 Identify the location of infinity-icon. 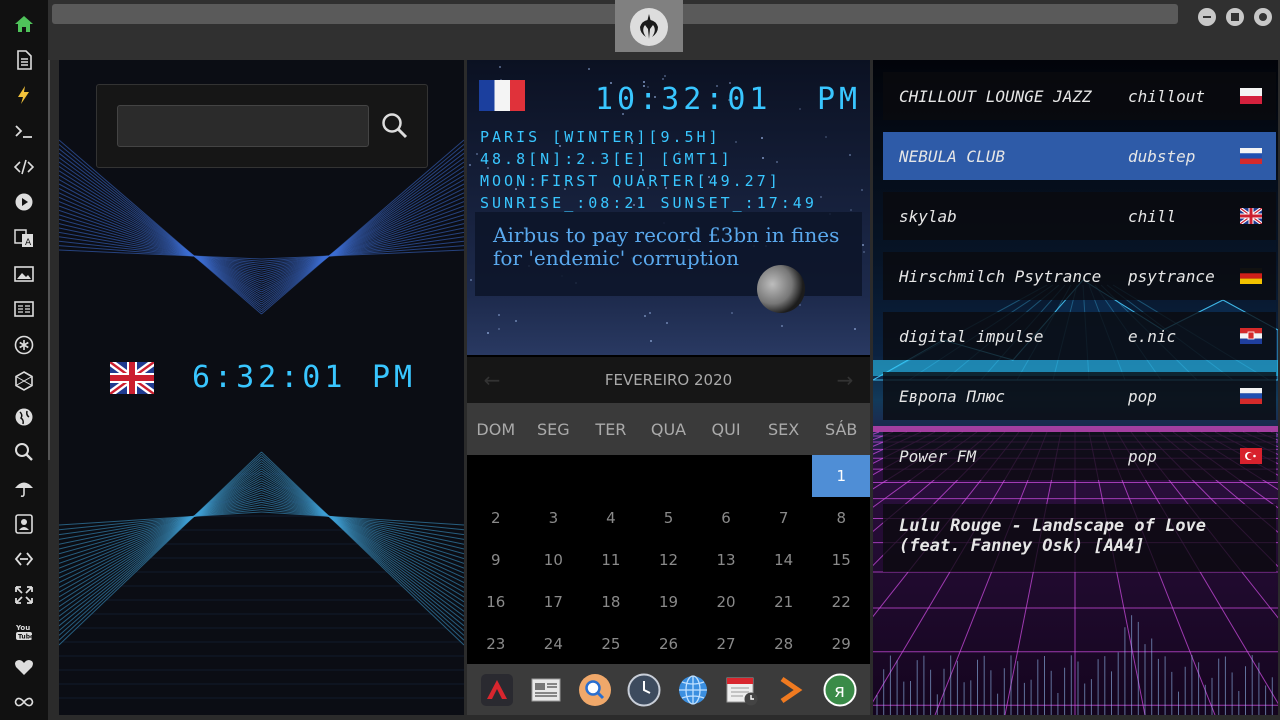
(24, 702).